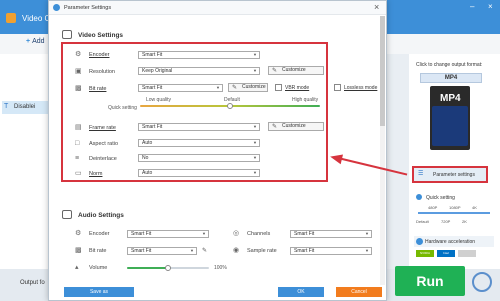 The width and height of the screenshot is (500, 301). What do you see at coordinates (450, 126) in the screenshot?
I see `film-icon` at bounding box center [450, 126].